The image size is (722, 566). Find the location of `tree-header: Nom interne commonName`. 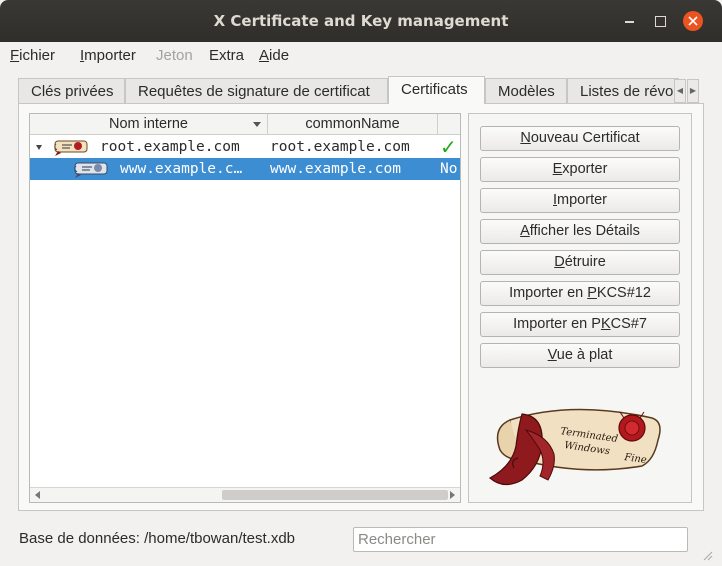

tree-header: Nom interne commonName is located at coordinates (245, 124).